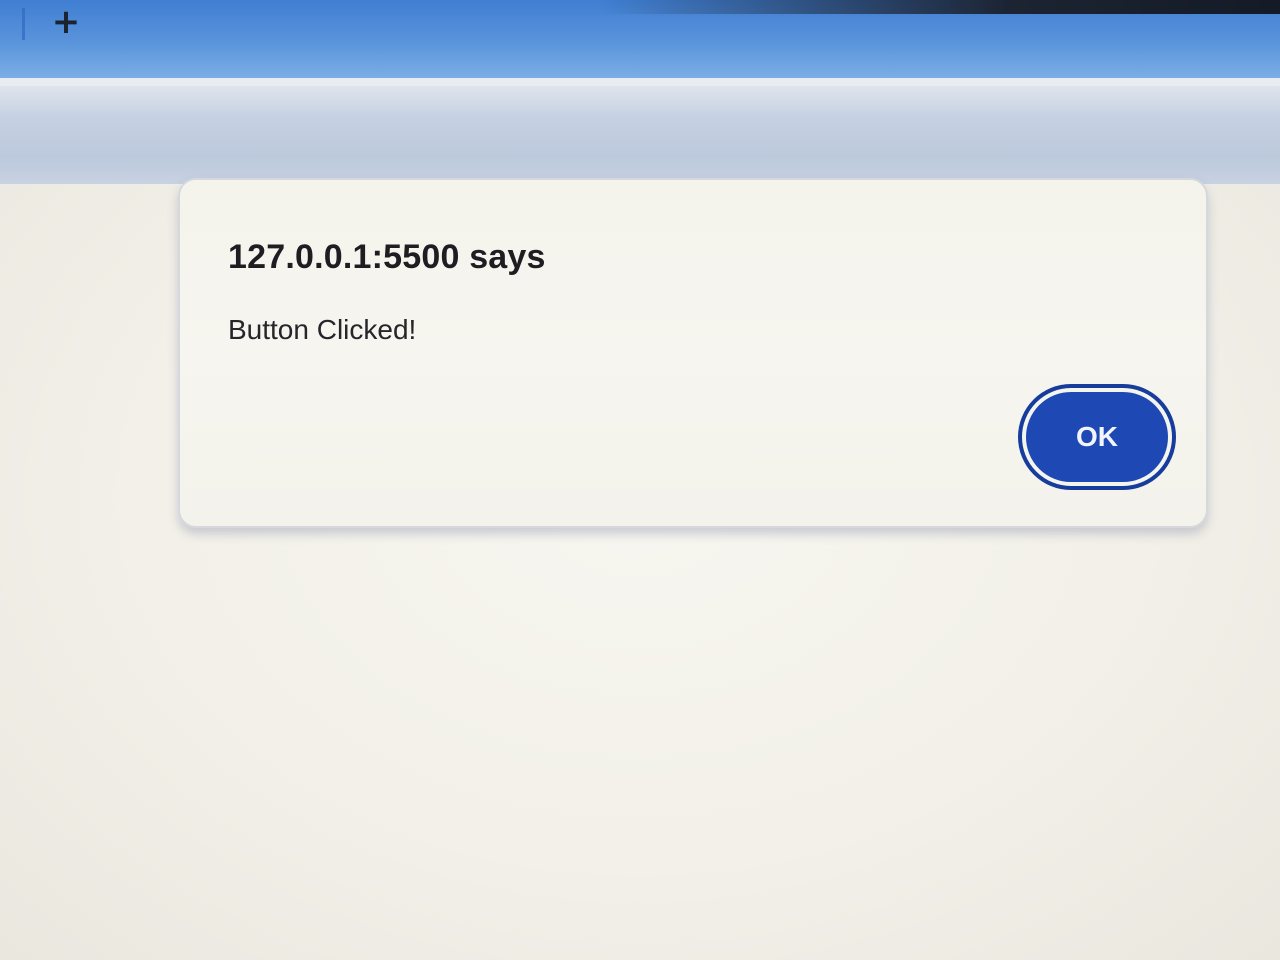  I want to click on new-tab-button: +, so click(66, 22).